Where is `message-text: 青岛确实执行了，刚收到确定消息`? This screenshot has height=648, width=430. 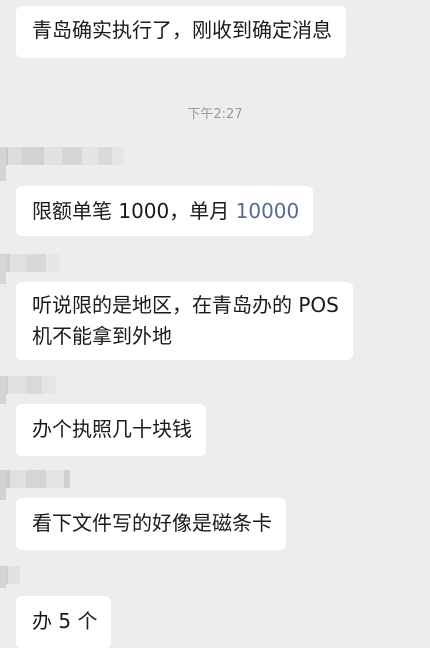
message-text: 青岛确实执行了，刚收到确定消息 is located at coordinates (182, 30).